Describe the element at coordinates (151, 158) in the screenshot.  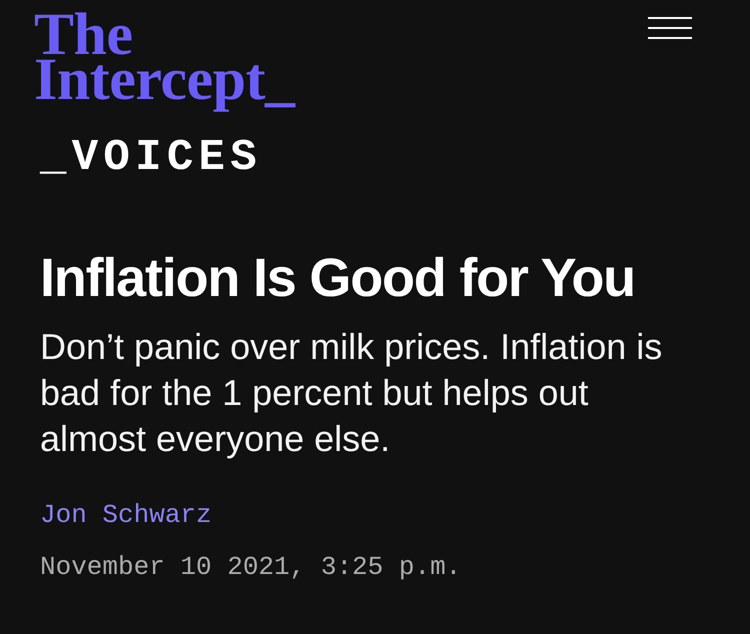
I see `section-label: _VOICES` at that location.